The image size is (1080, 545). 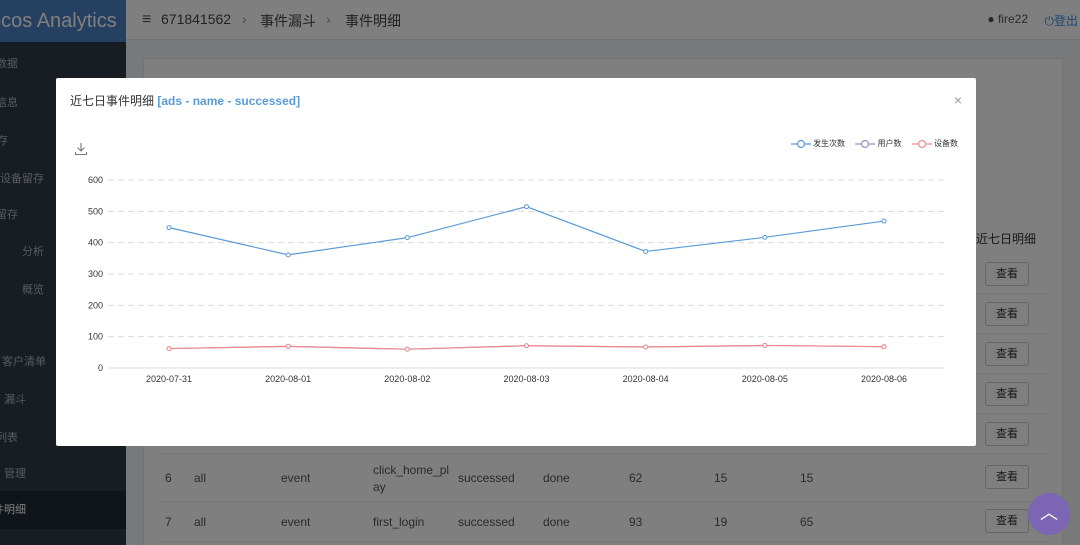 What do you see at coordinates (958, 100) in the screenshot?
I see `close-icon: ×` at bounding box center [958, 100].